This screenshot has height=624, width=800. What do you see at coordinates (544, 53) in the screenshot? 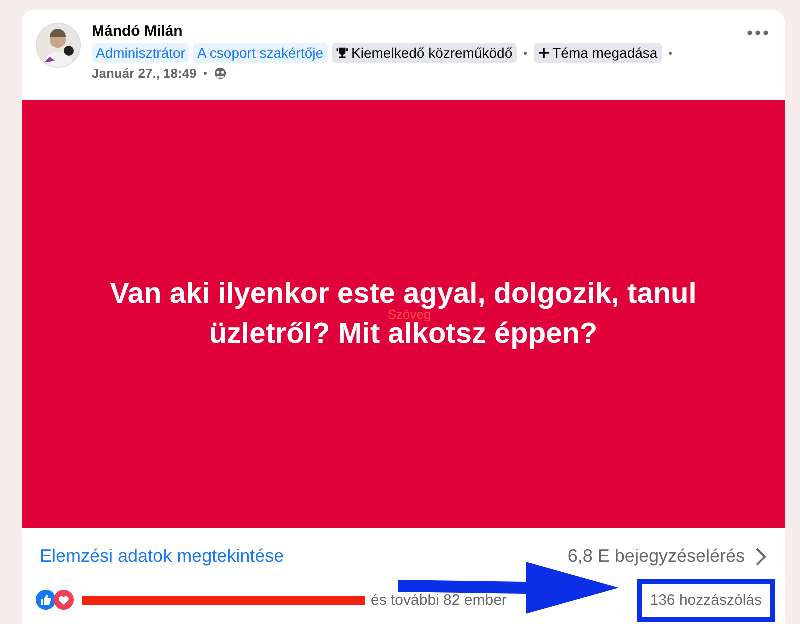
I see `plus-icon` at bounding box center [544, 53].